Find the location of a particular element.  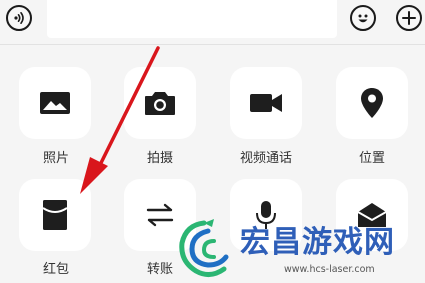

red-packet-icon is located at coordinates (55, 215).